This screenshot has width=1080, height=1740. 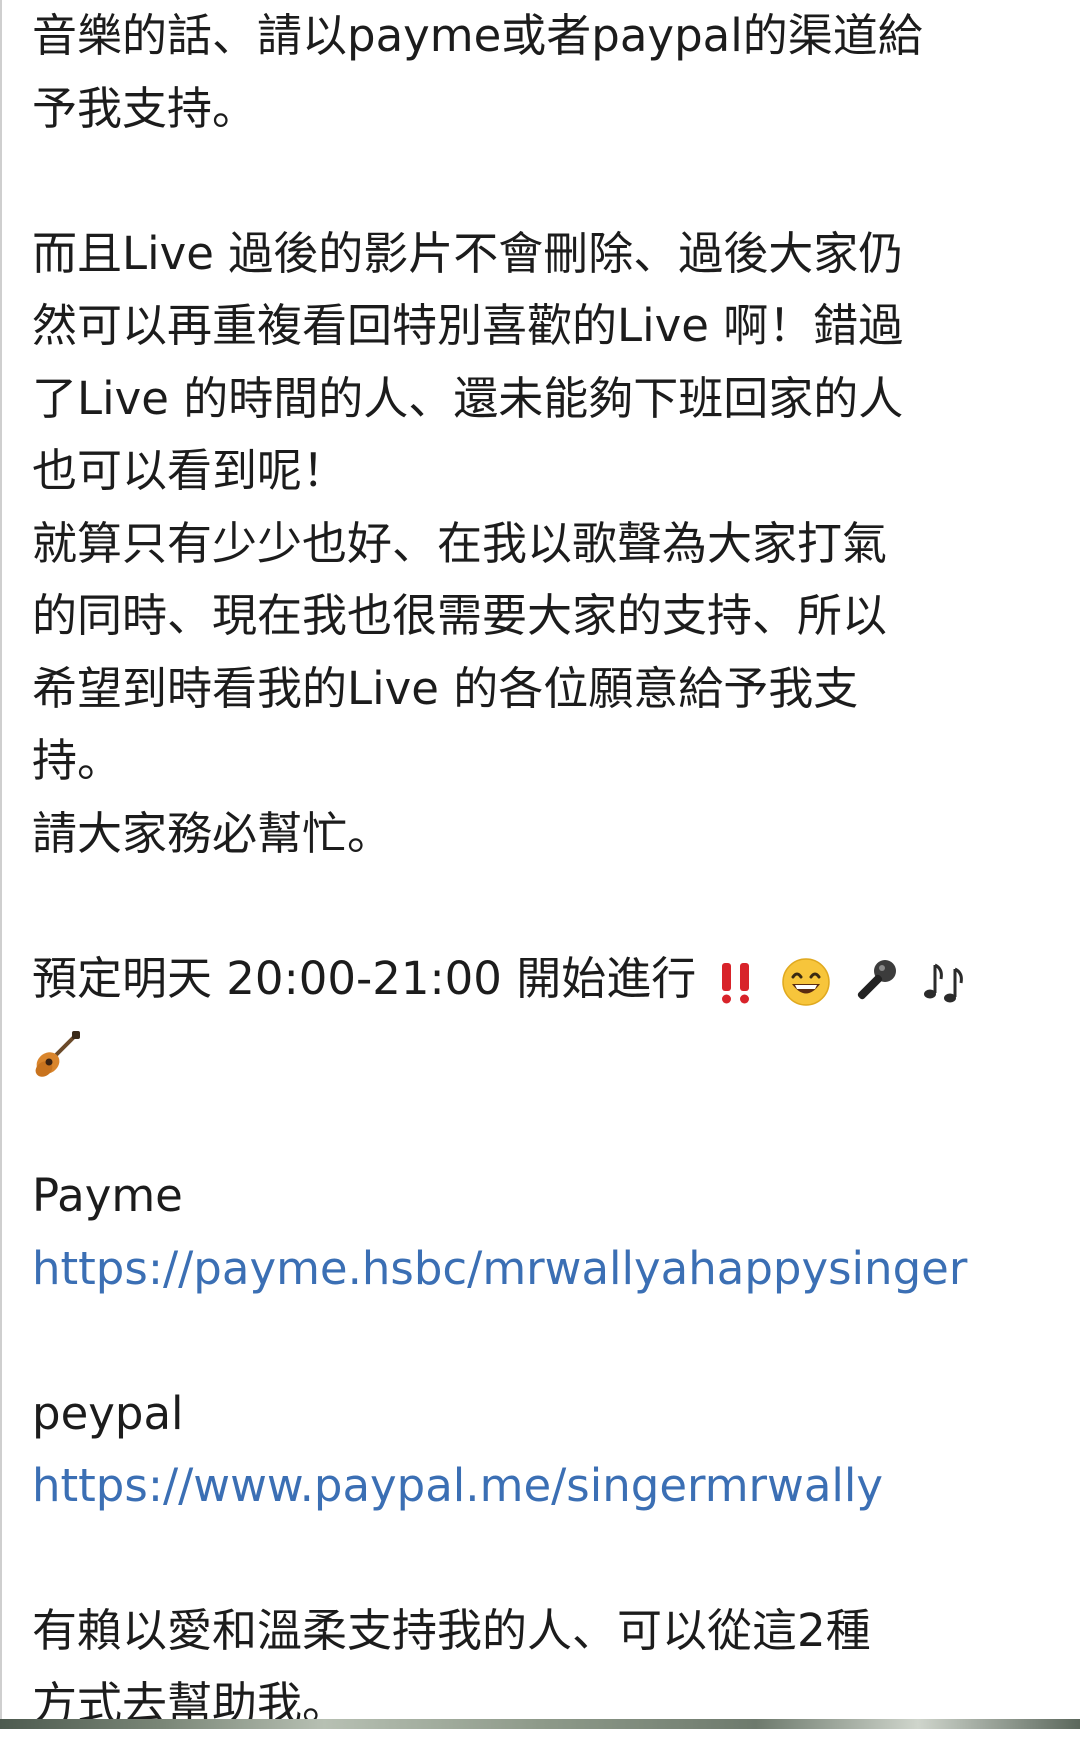 What do you see at coordinates (542, 689) in the screenshot?
I see `text-line: 希望到時看我的Live 的各位願意給予我支` at bounding box center [542, 689].